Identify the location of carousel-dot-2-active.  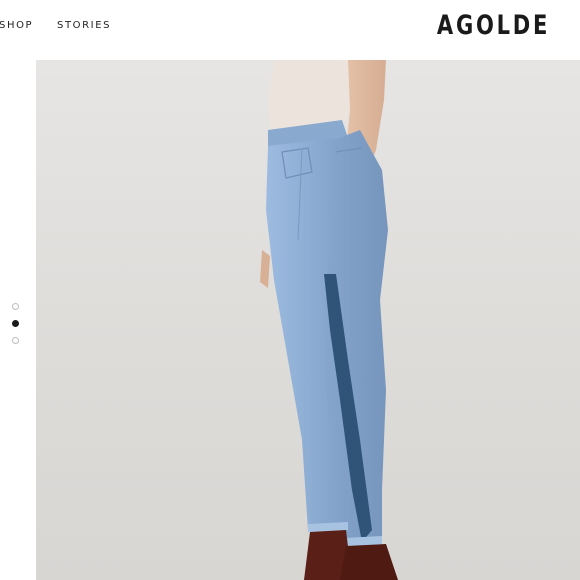
(15, 323).